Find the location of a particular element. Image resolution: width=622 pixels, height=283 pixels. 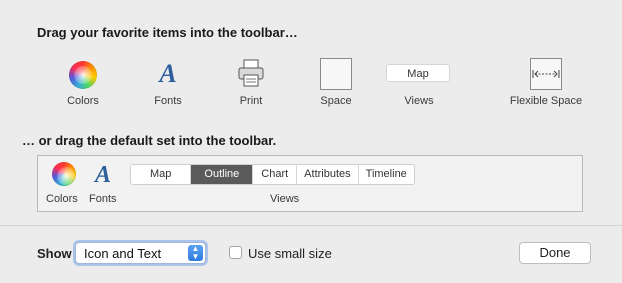

default-fonts-label: Fonts is located at coordinates (103, 199).